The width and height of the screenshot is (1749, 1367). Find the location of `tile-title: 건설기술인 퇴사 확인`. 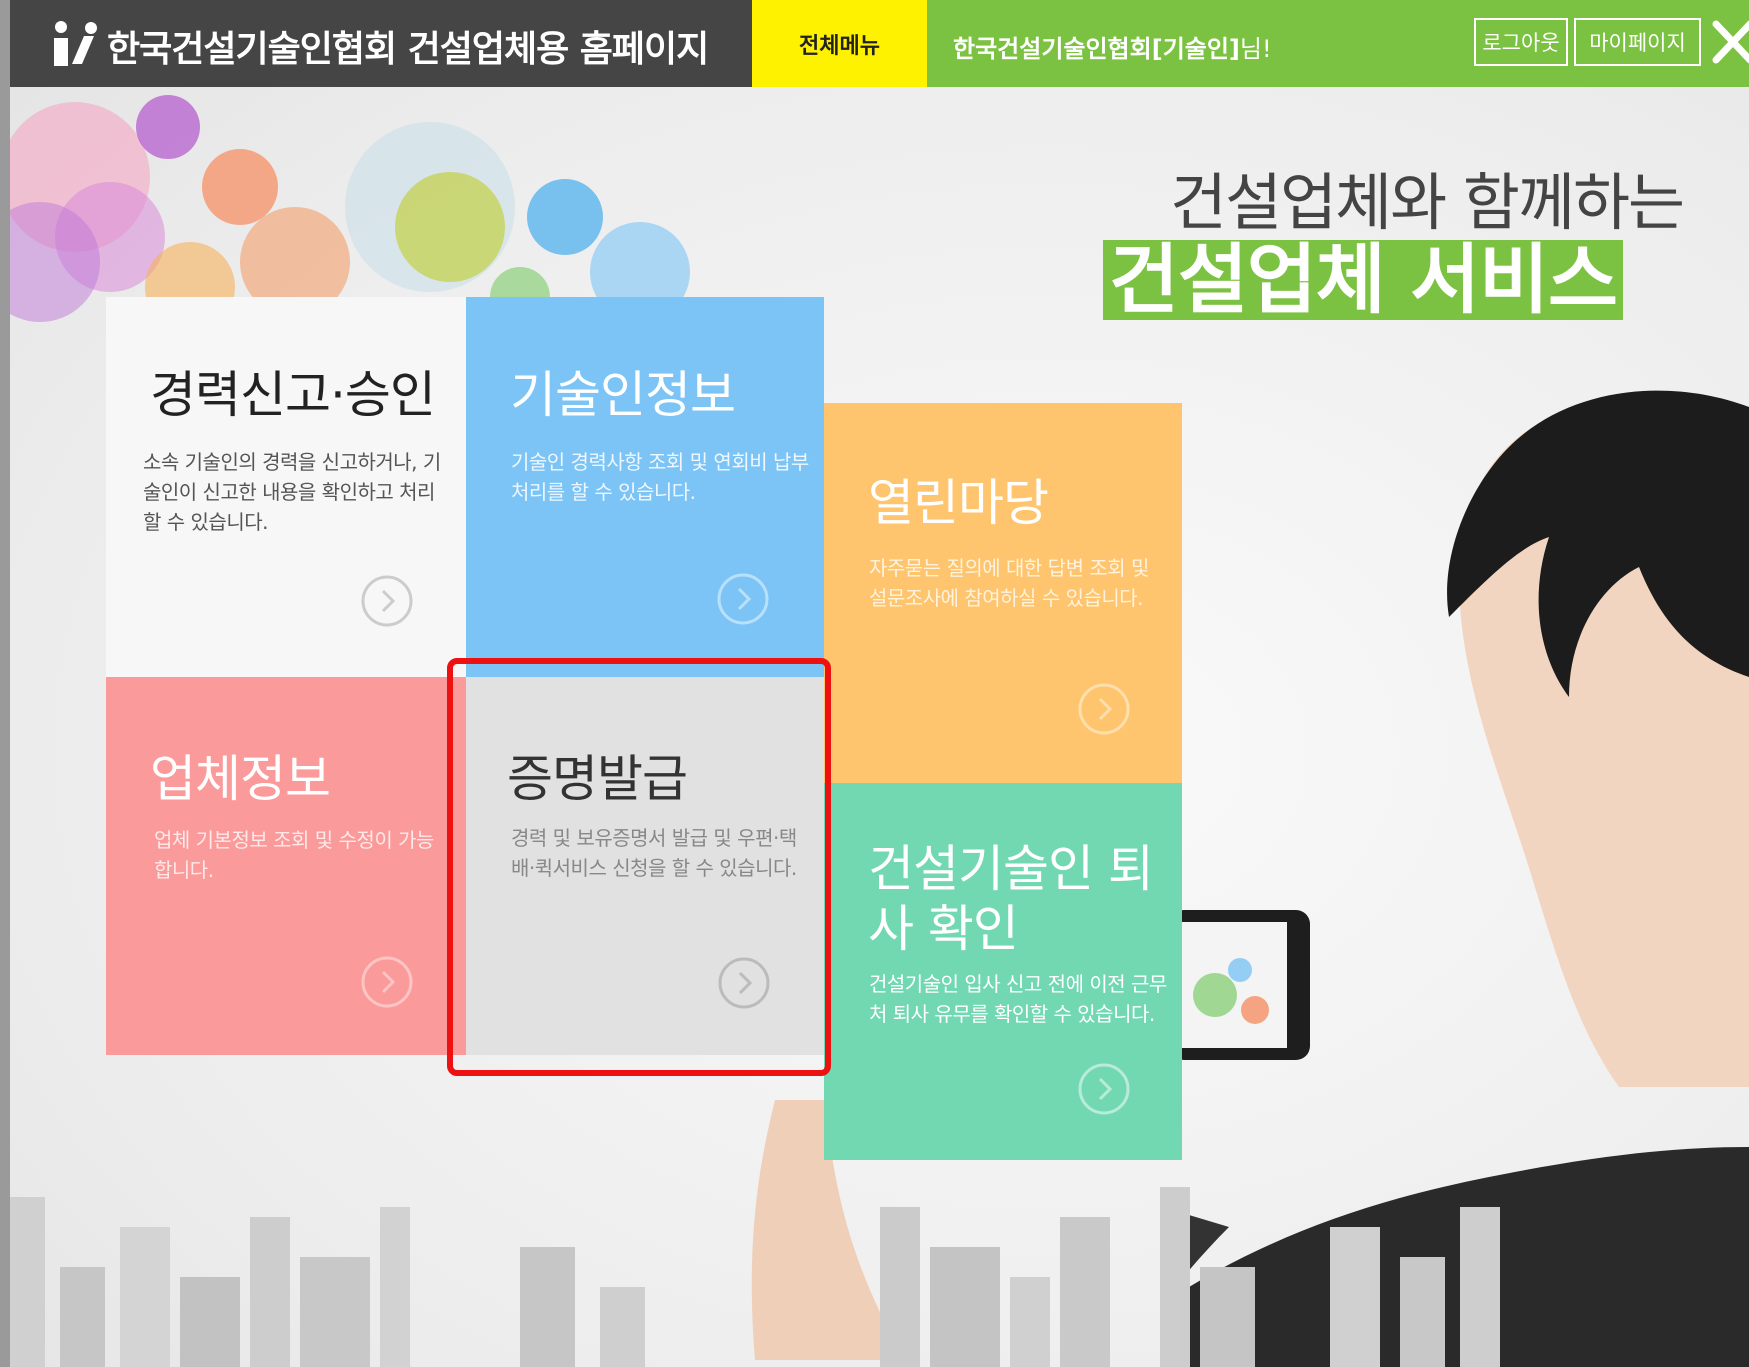

tile-title: 건설기술인 퇴사 확인 is located at coordinates (1011, 899).